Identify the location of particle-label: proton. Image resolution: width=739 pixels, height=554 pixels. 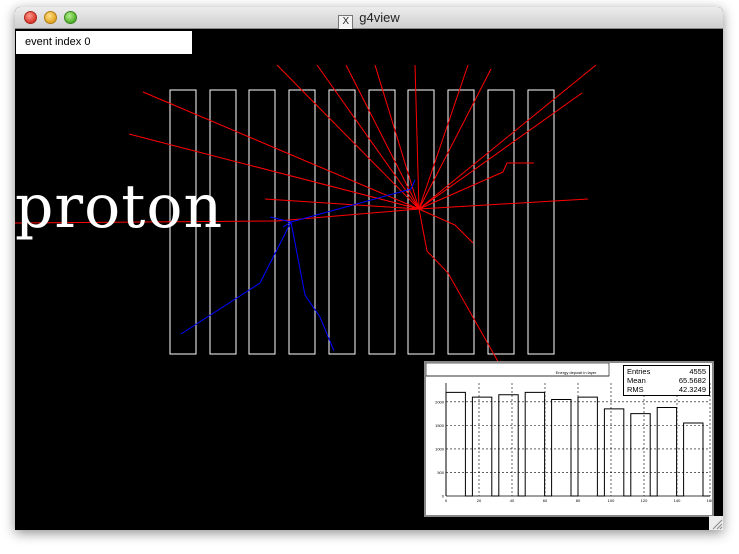
(119, 207).